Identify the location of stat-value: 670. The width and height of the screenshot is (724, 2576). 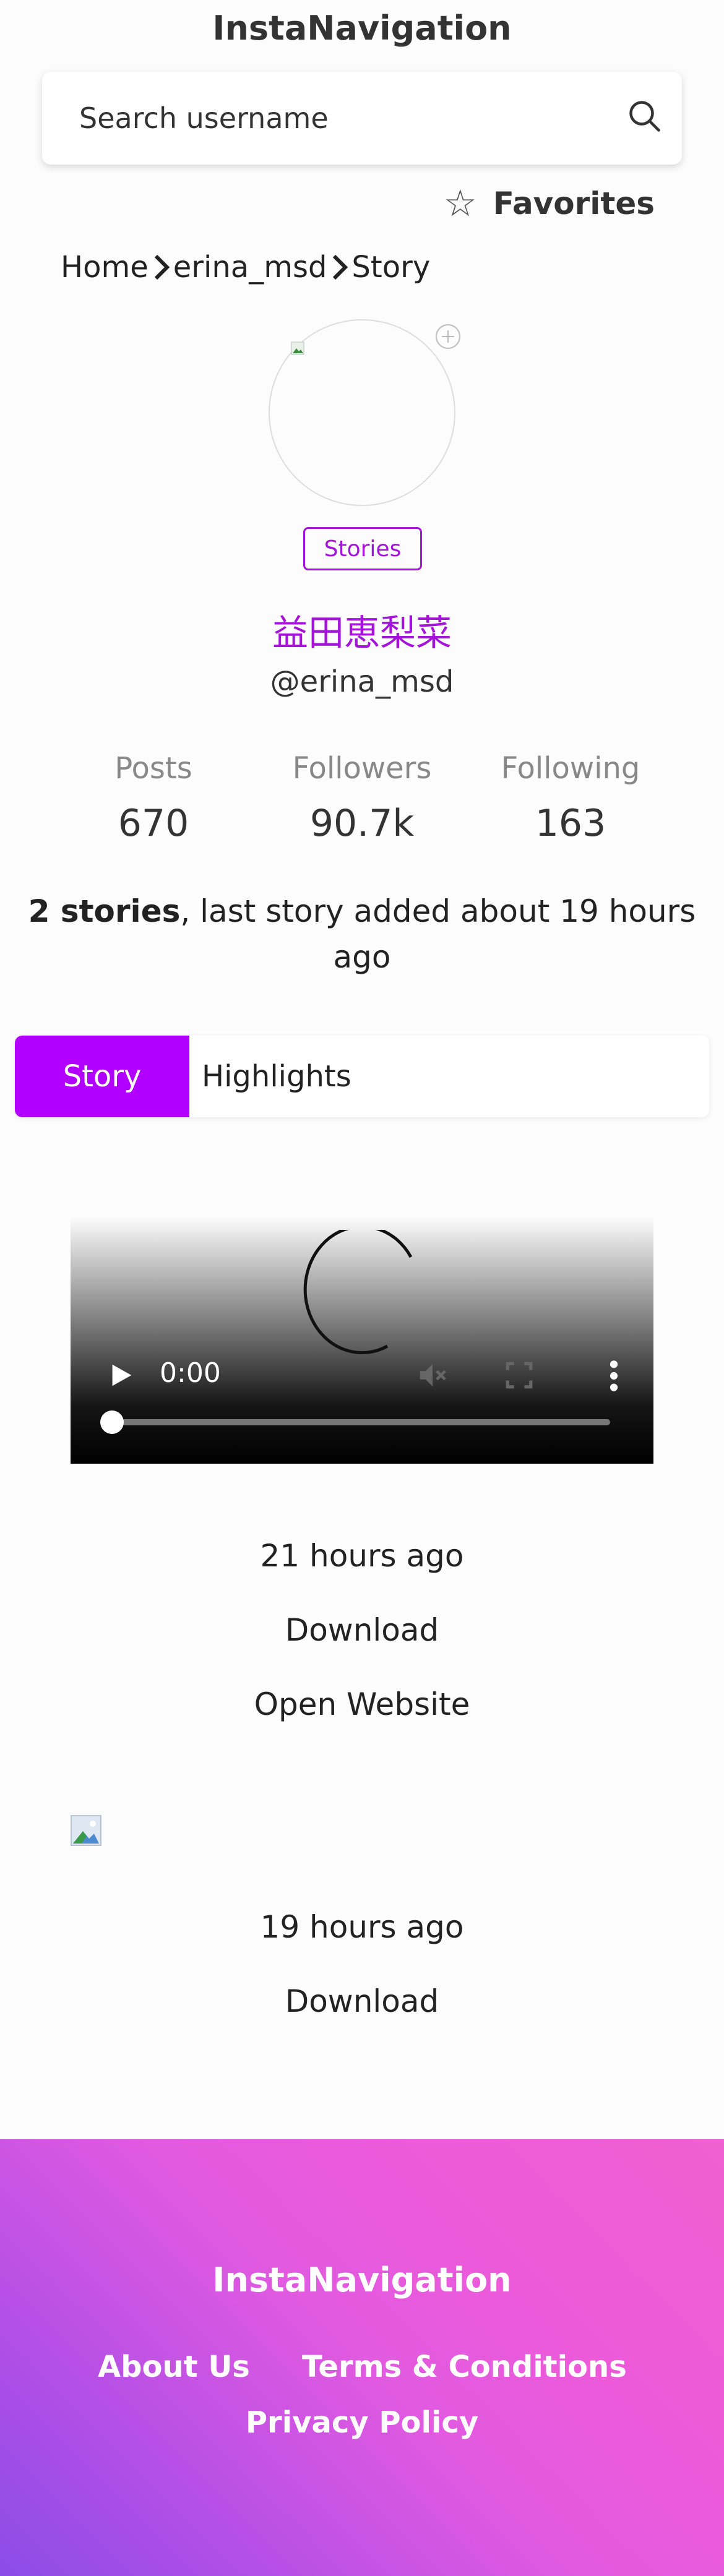
(153, 823).